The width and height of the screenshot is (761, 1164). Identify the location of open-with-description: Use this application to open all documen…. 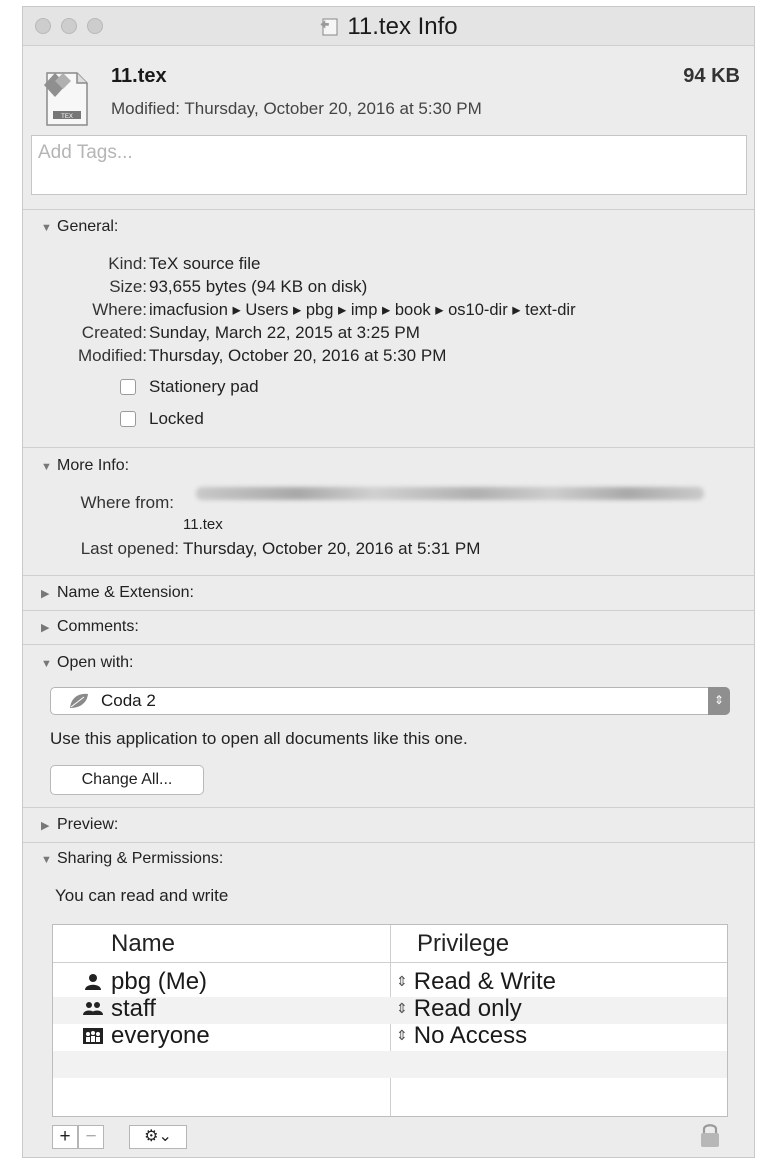
(259, 738).